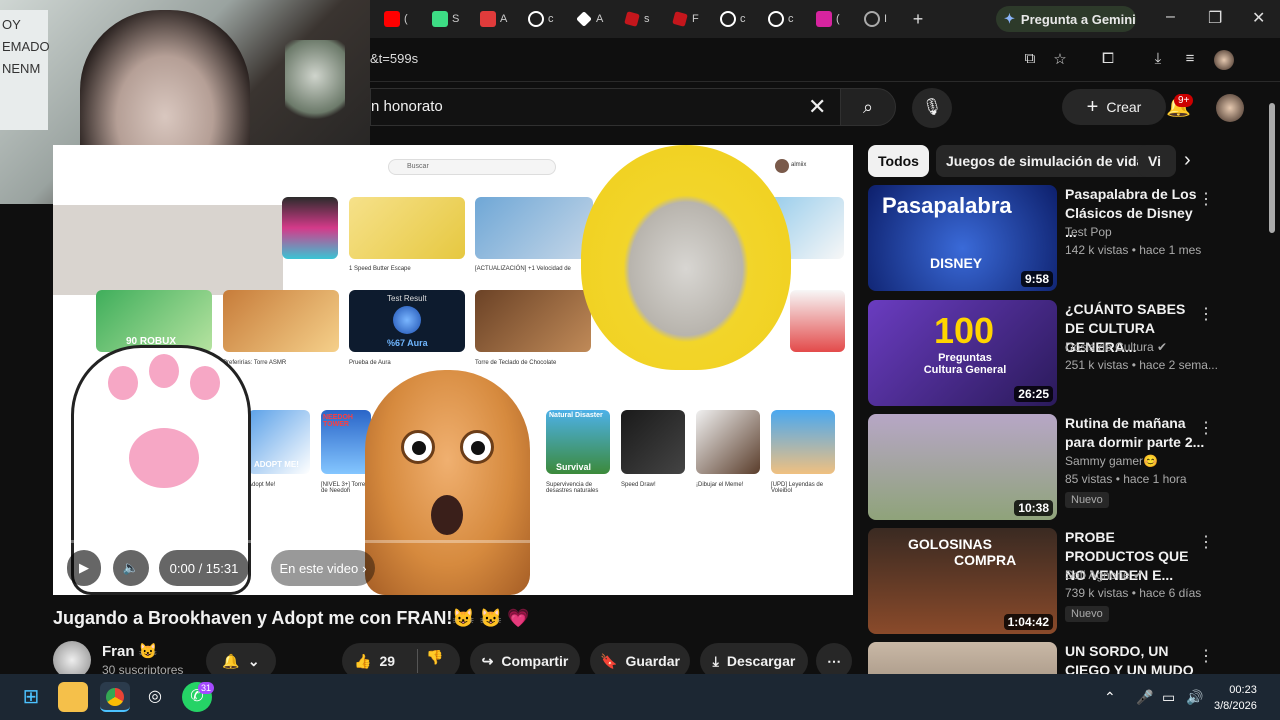 The width and height of the screenshot is (1280, 720). I want to click on account-avatar, so click(1230, 108).